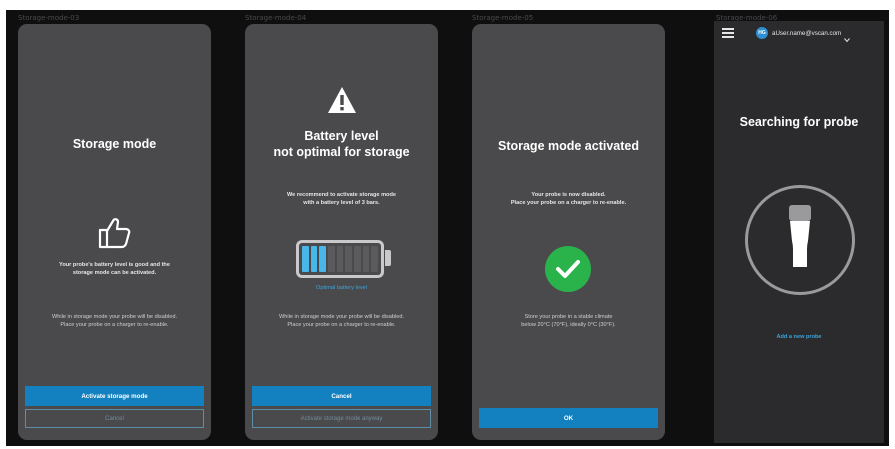  What do you see at coordinates (806, 33) in the screenshot?
I see `user-email: aUser.name@vscan.com` at bounding box center [806, 33].